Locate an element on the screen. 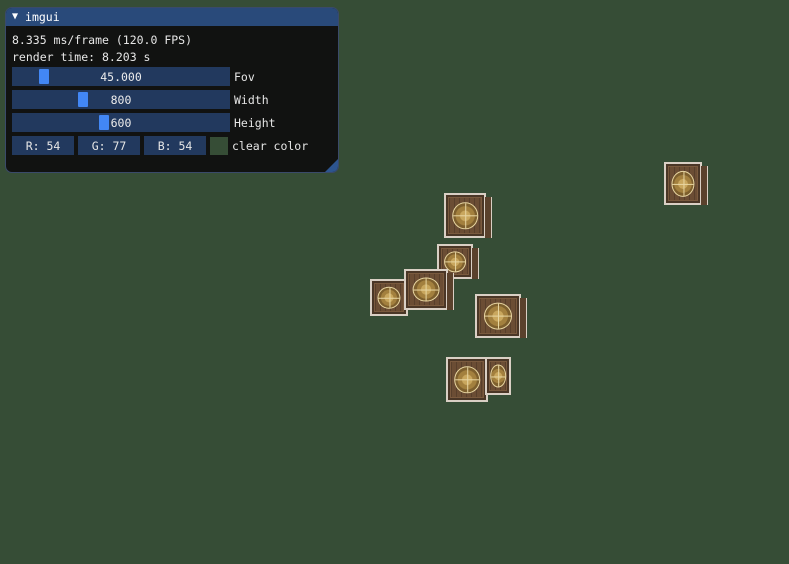 Image resolution: width=789 pixels, height=564 pixels. width-row: 800 Width is located at coordinates (175, 99).